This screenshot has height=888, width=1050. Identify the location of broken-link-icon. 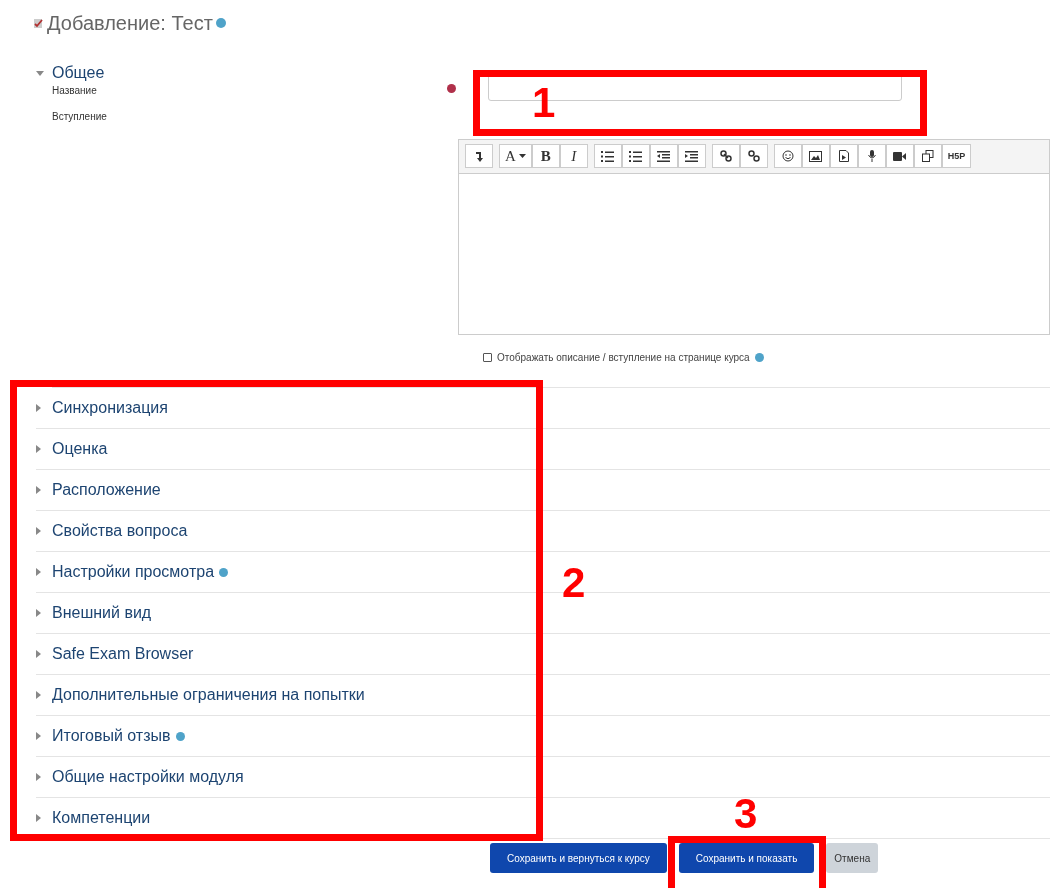
(753, 156).